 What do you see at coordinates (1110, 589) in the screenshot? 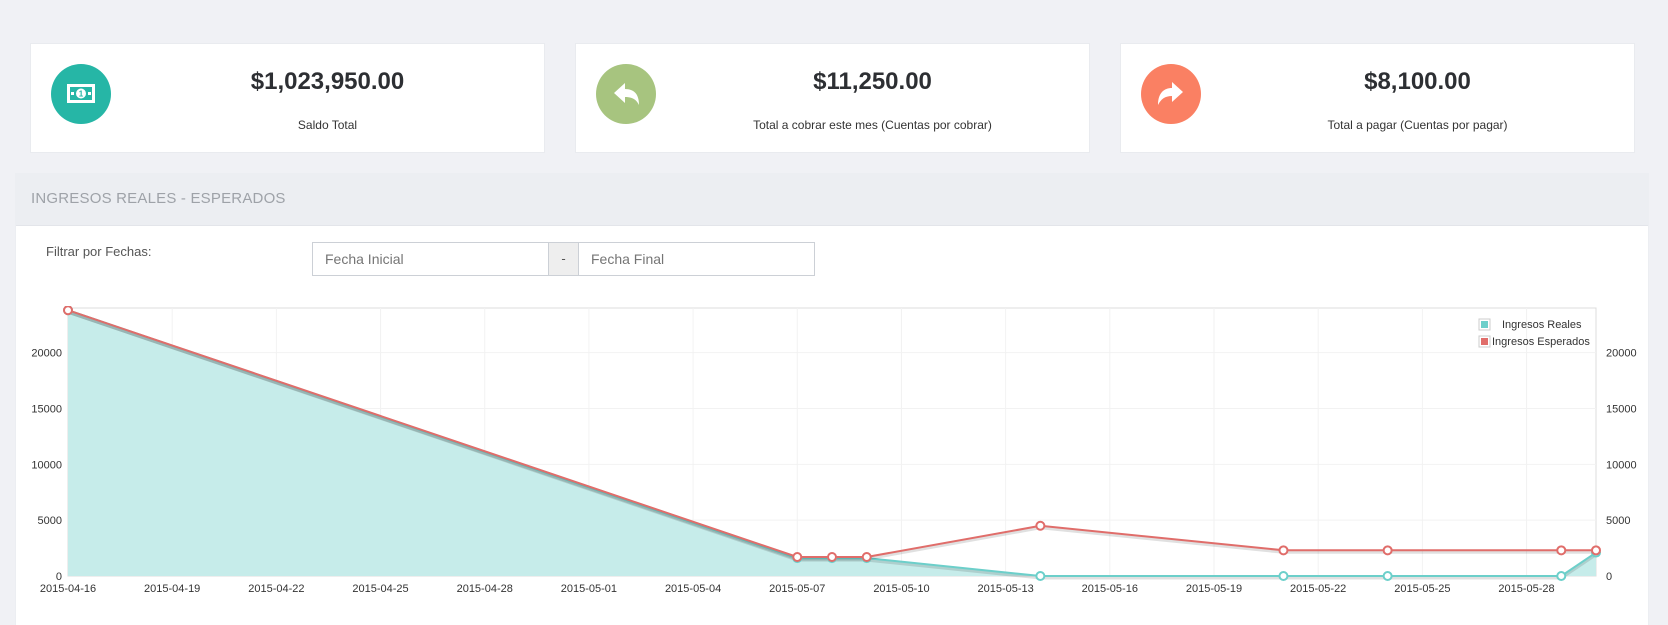
I see `x-tick-label: 2015-05-16` at bounding box center [1110, 589].